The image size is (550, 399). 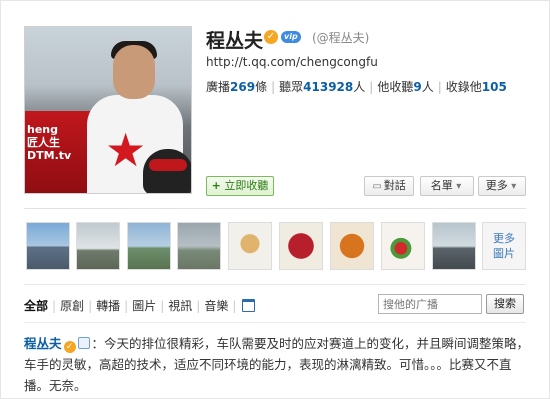 What do you see at coordinates (43, 343) in the screenshot?
I see `post-author: 程丛夫` at bounding box center [43, 343].